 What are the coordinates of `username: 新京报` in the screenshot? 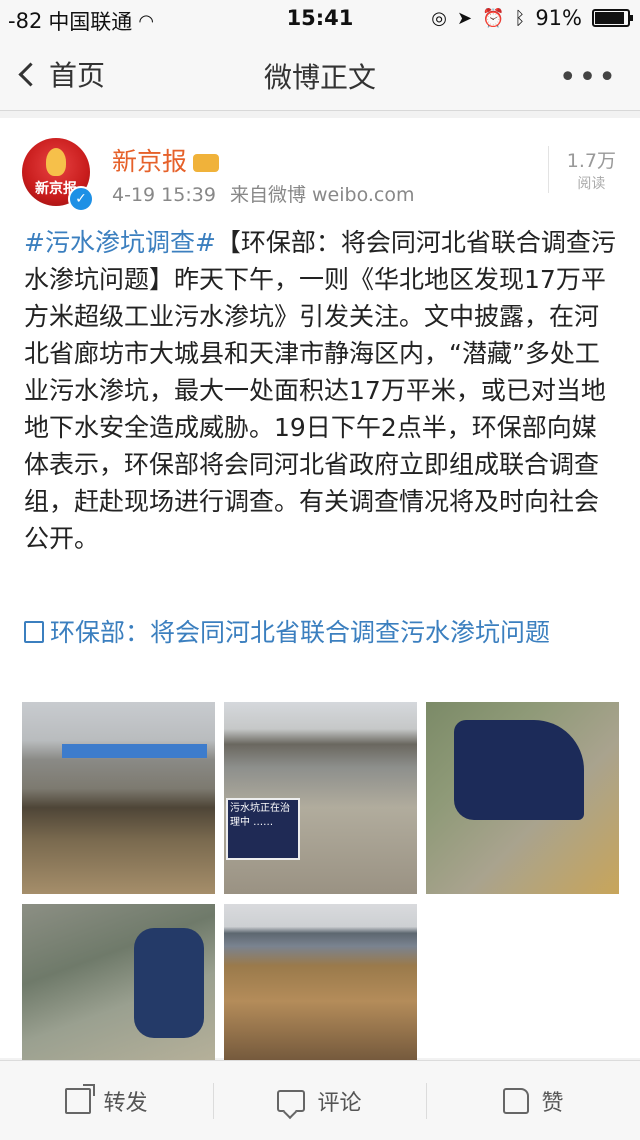 It's located at (166, 160).